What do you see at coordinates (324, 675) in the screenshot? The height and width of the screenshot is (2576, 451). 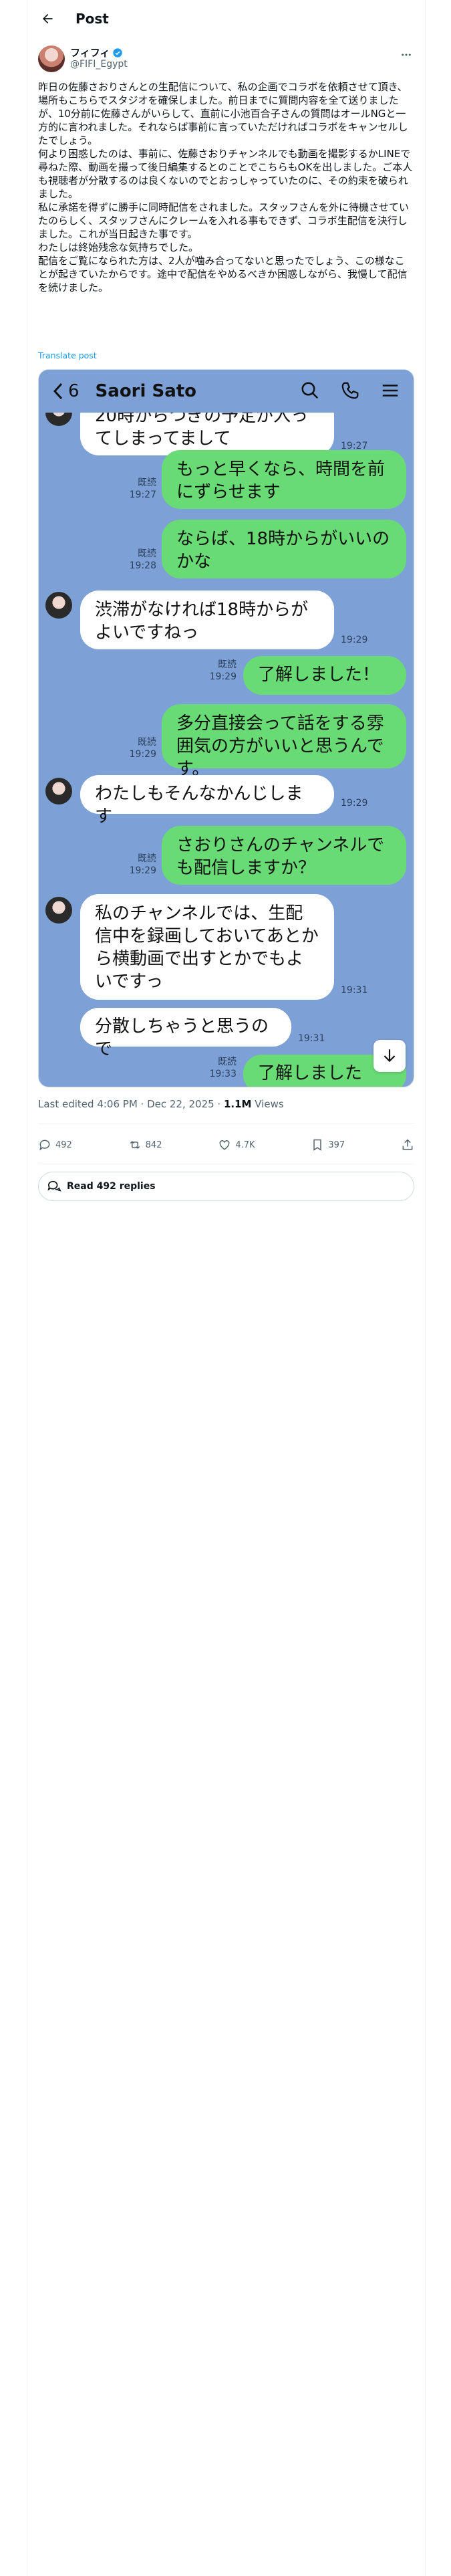 I see `chat-message: 了解しました！` at bounding box center [324, 675].